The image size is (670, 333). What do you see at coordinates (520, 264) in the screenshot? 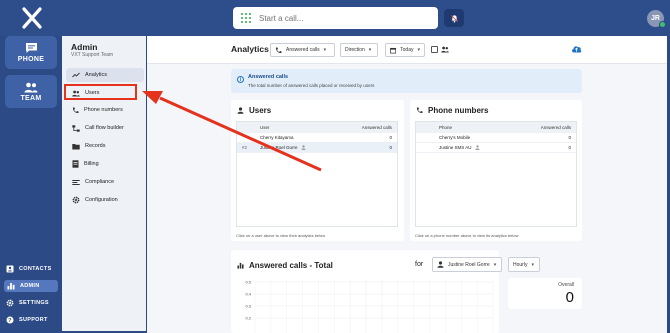
I see `interval-value: Hourly` at bounding box center [520, 264].